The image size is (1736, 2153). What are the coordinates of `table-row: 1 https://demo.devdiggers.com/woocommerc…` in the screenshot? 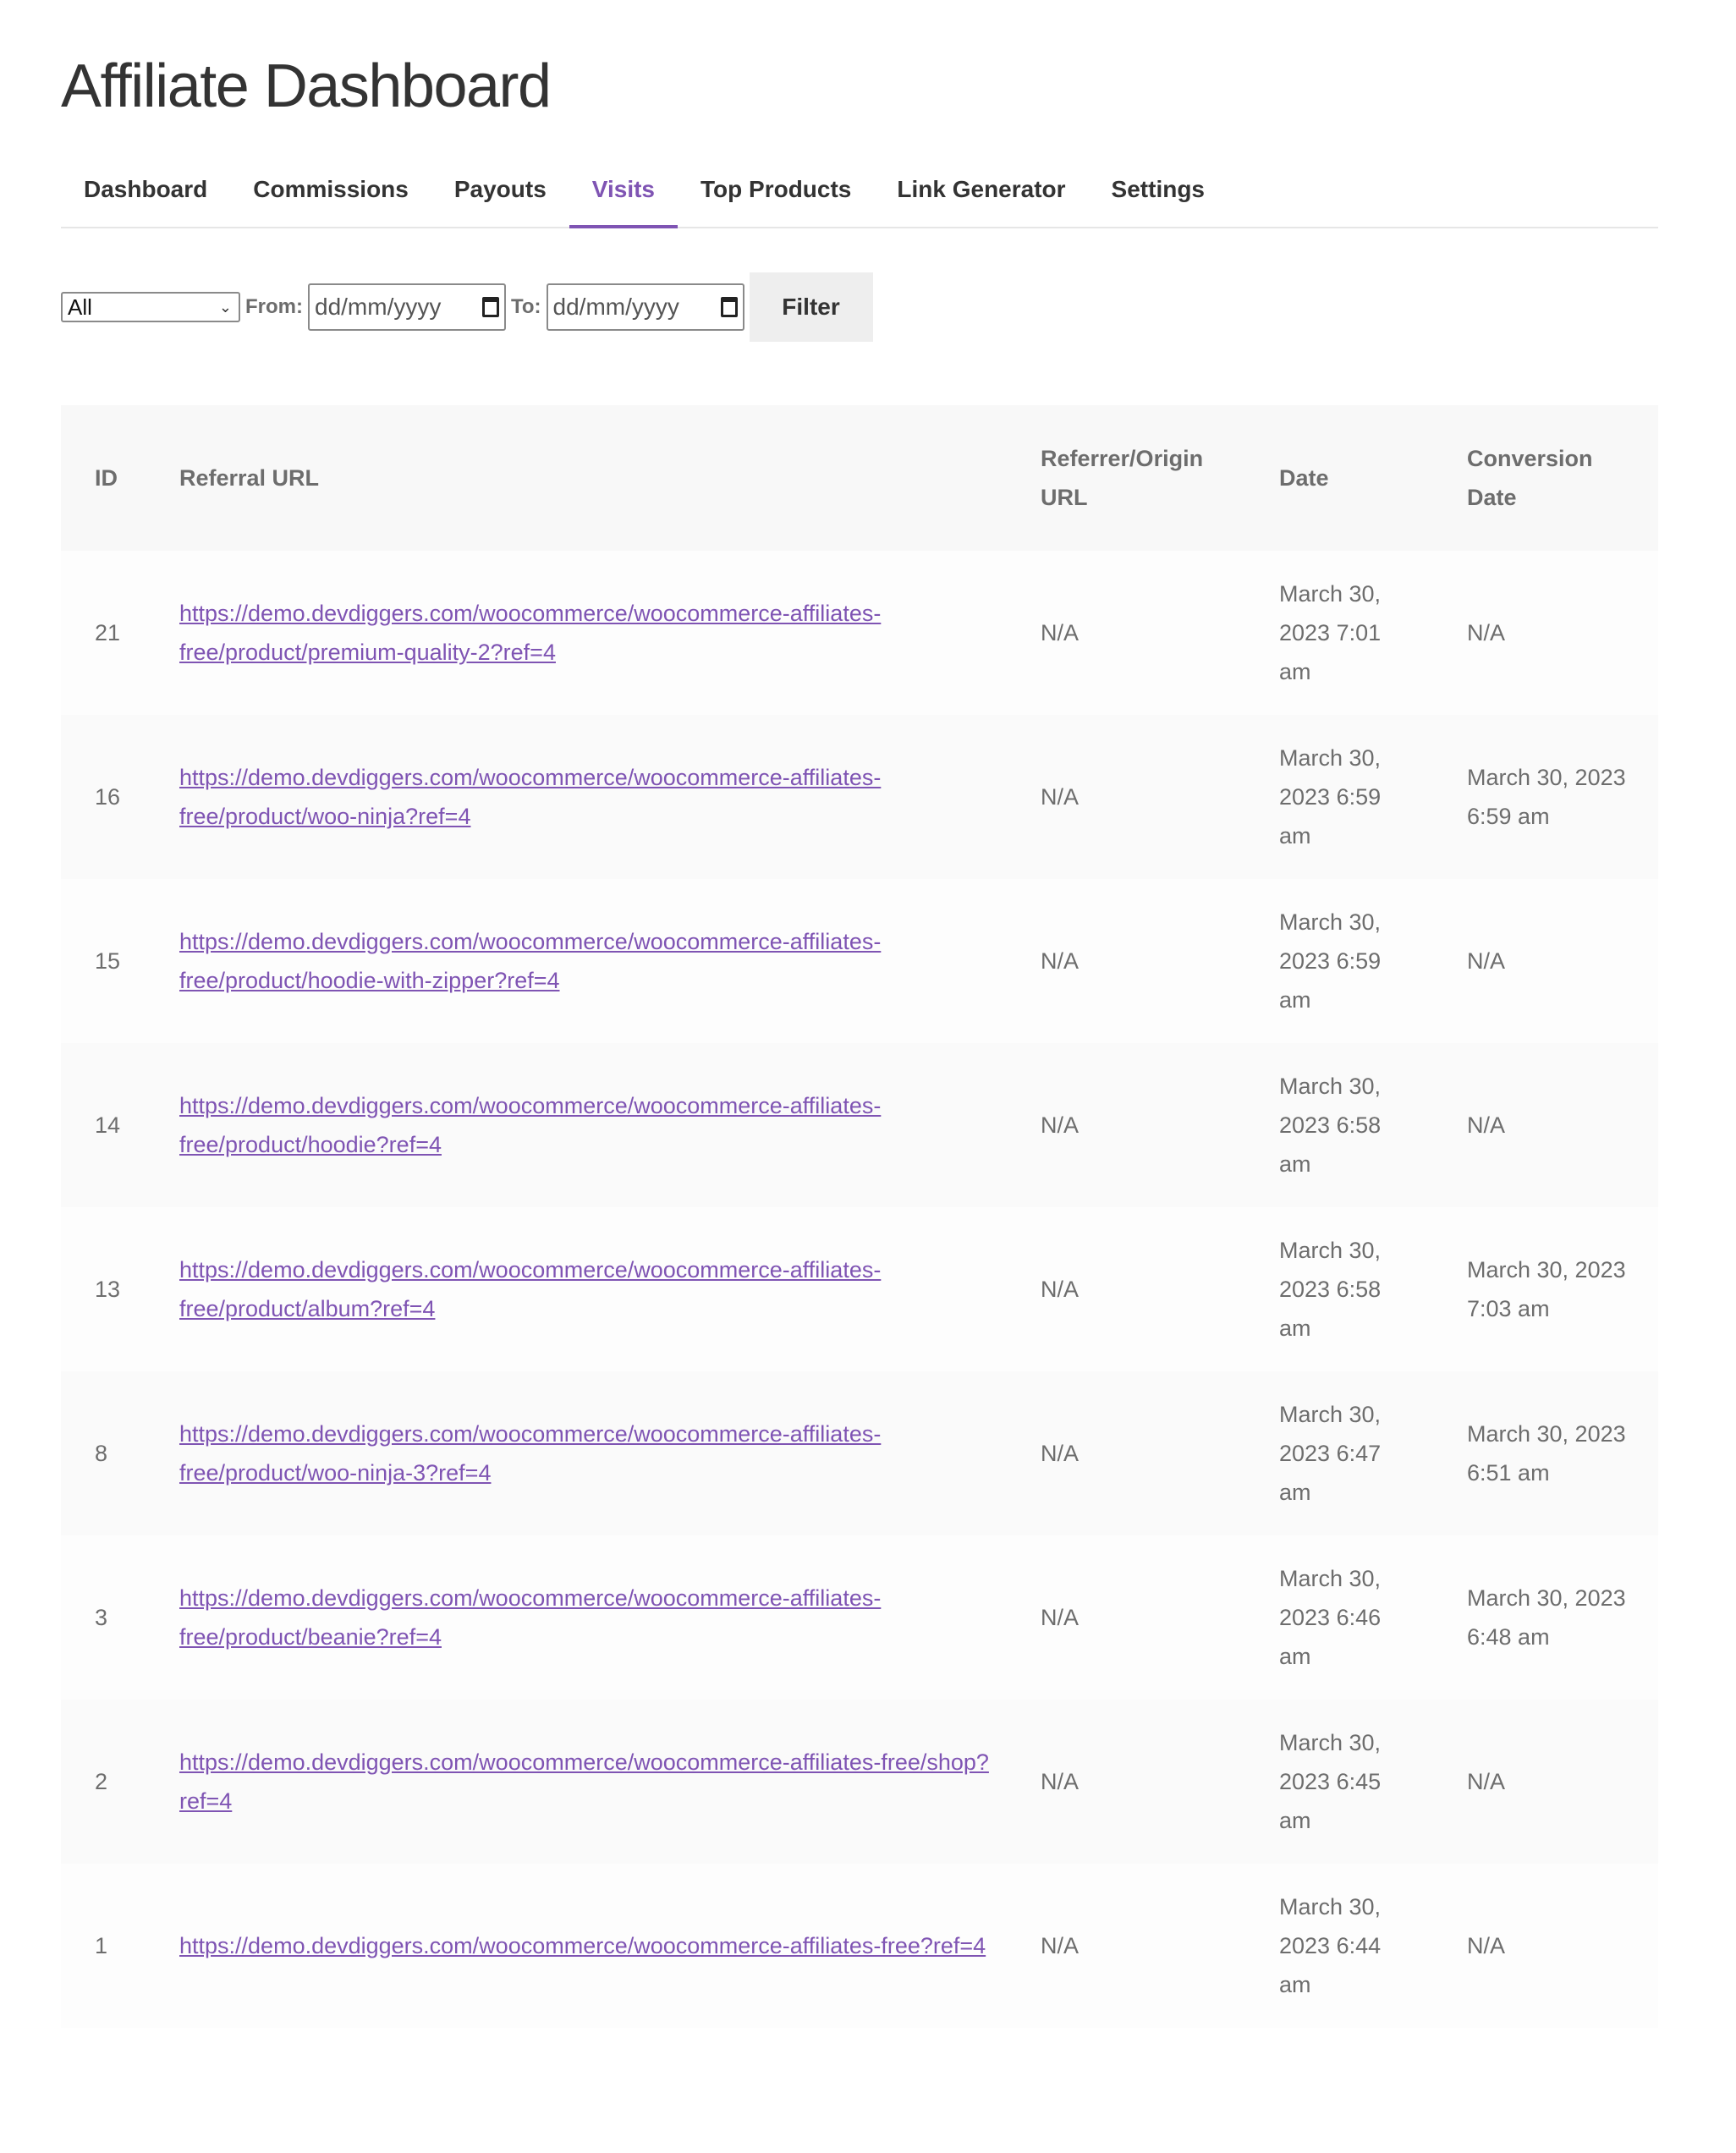 It's located at (859, 1946).